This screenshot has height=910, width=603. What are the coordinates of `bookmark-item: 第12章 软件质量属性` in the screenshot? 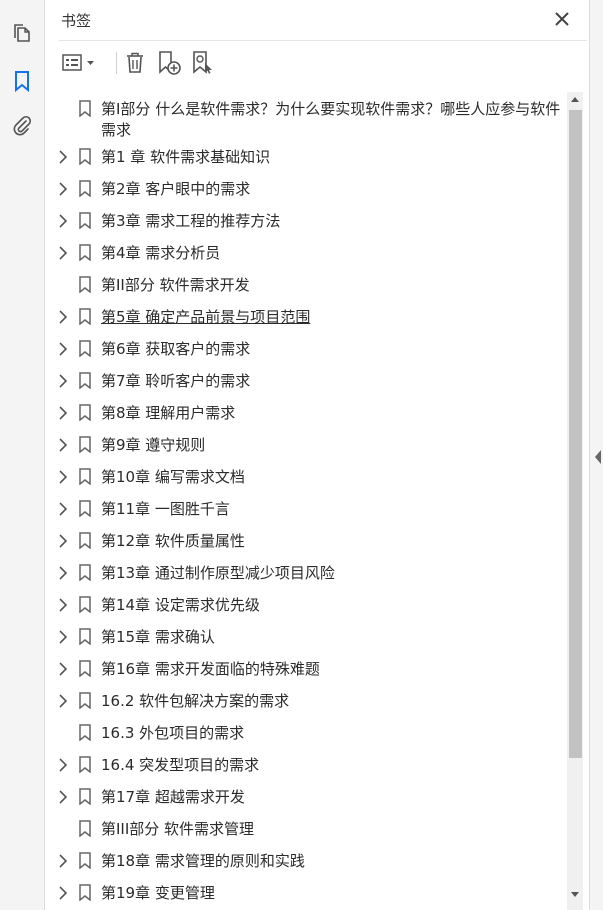 It's located at (306, 540).